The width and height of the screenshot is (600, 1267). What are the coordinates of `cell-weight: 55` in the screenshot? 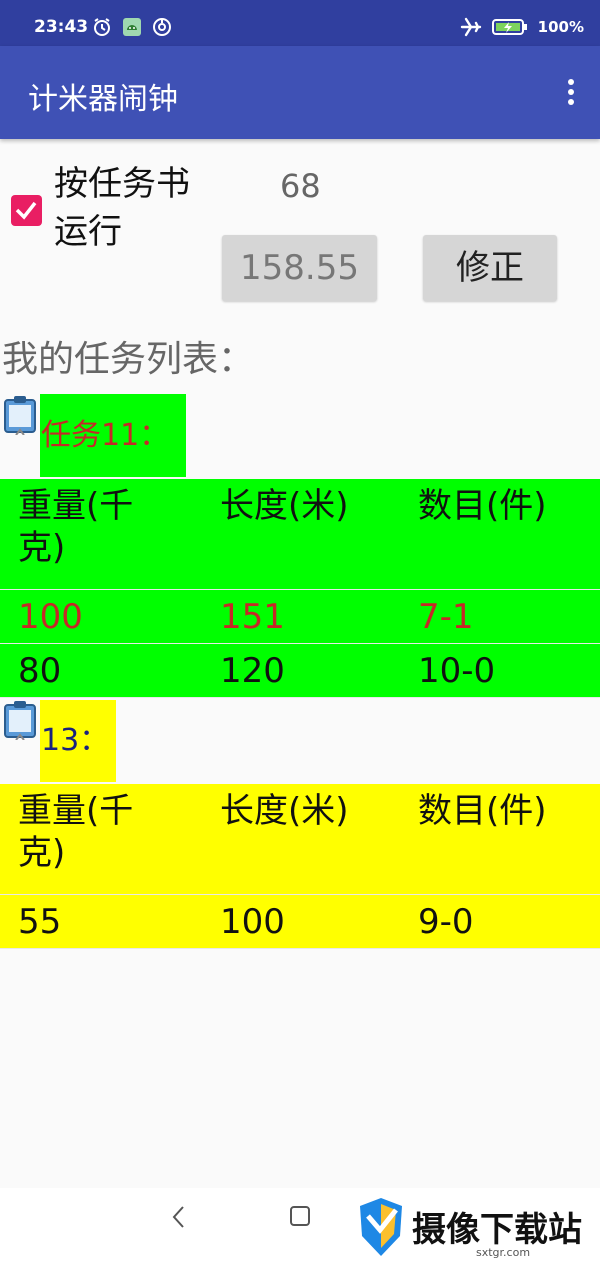 It's located at (40, 922).